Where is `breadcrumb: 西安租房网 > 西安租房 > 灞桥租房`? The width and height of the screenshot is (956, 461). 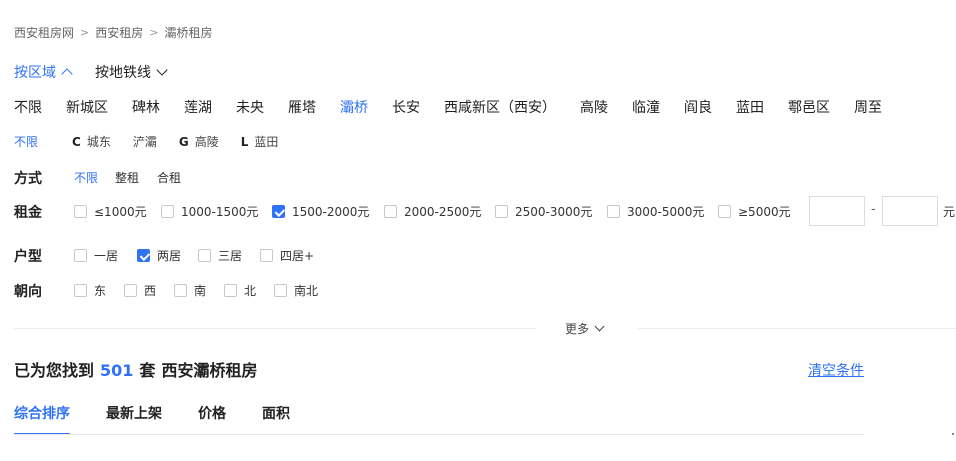 breadcrumb: 西安租房网 > 西安租房 > 灞桥租房 is located at coordinates (113, 32).